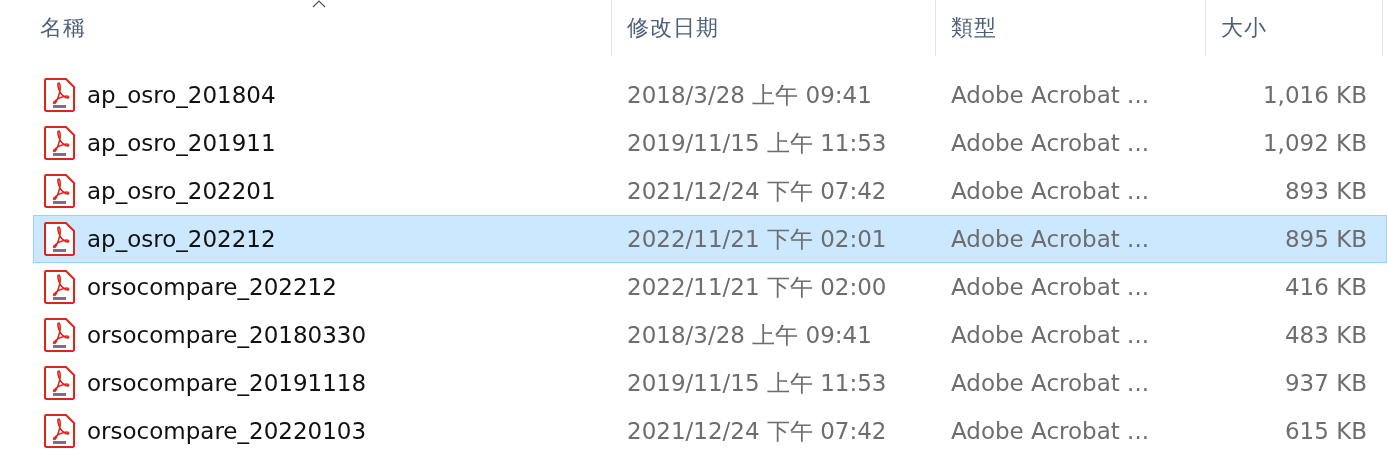 The image size is (1387, 458). What do you see at coordinates (1325, 287) in the screenshot?
I see `file-size: 416 KB` at bounding box center [1325, 287].